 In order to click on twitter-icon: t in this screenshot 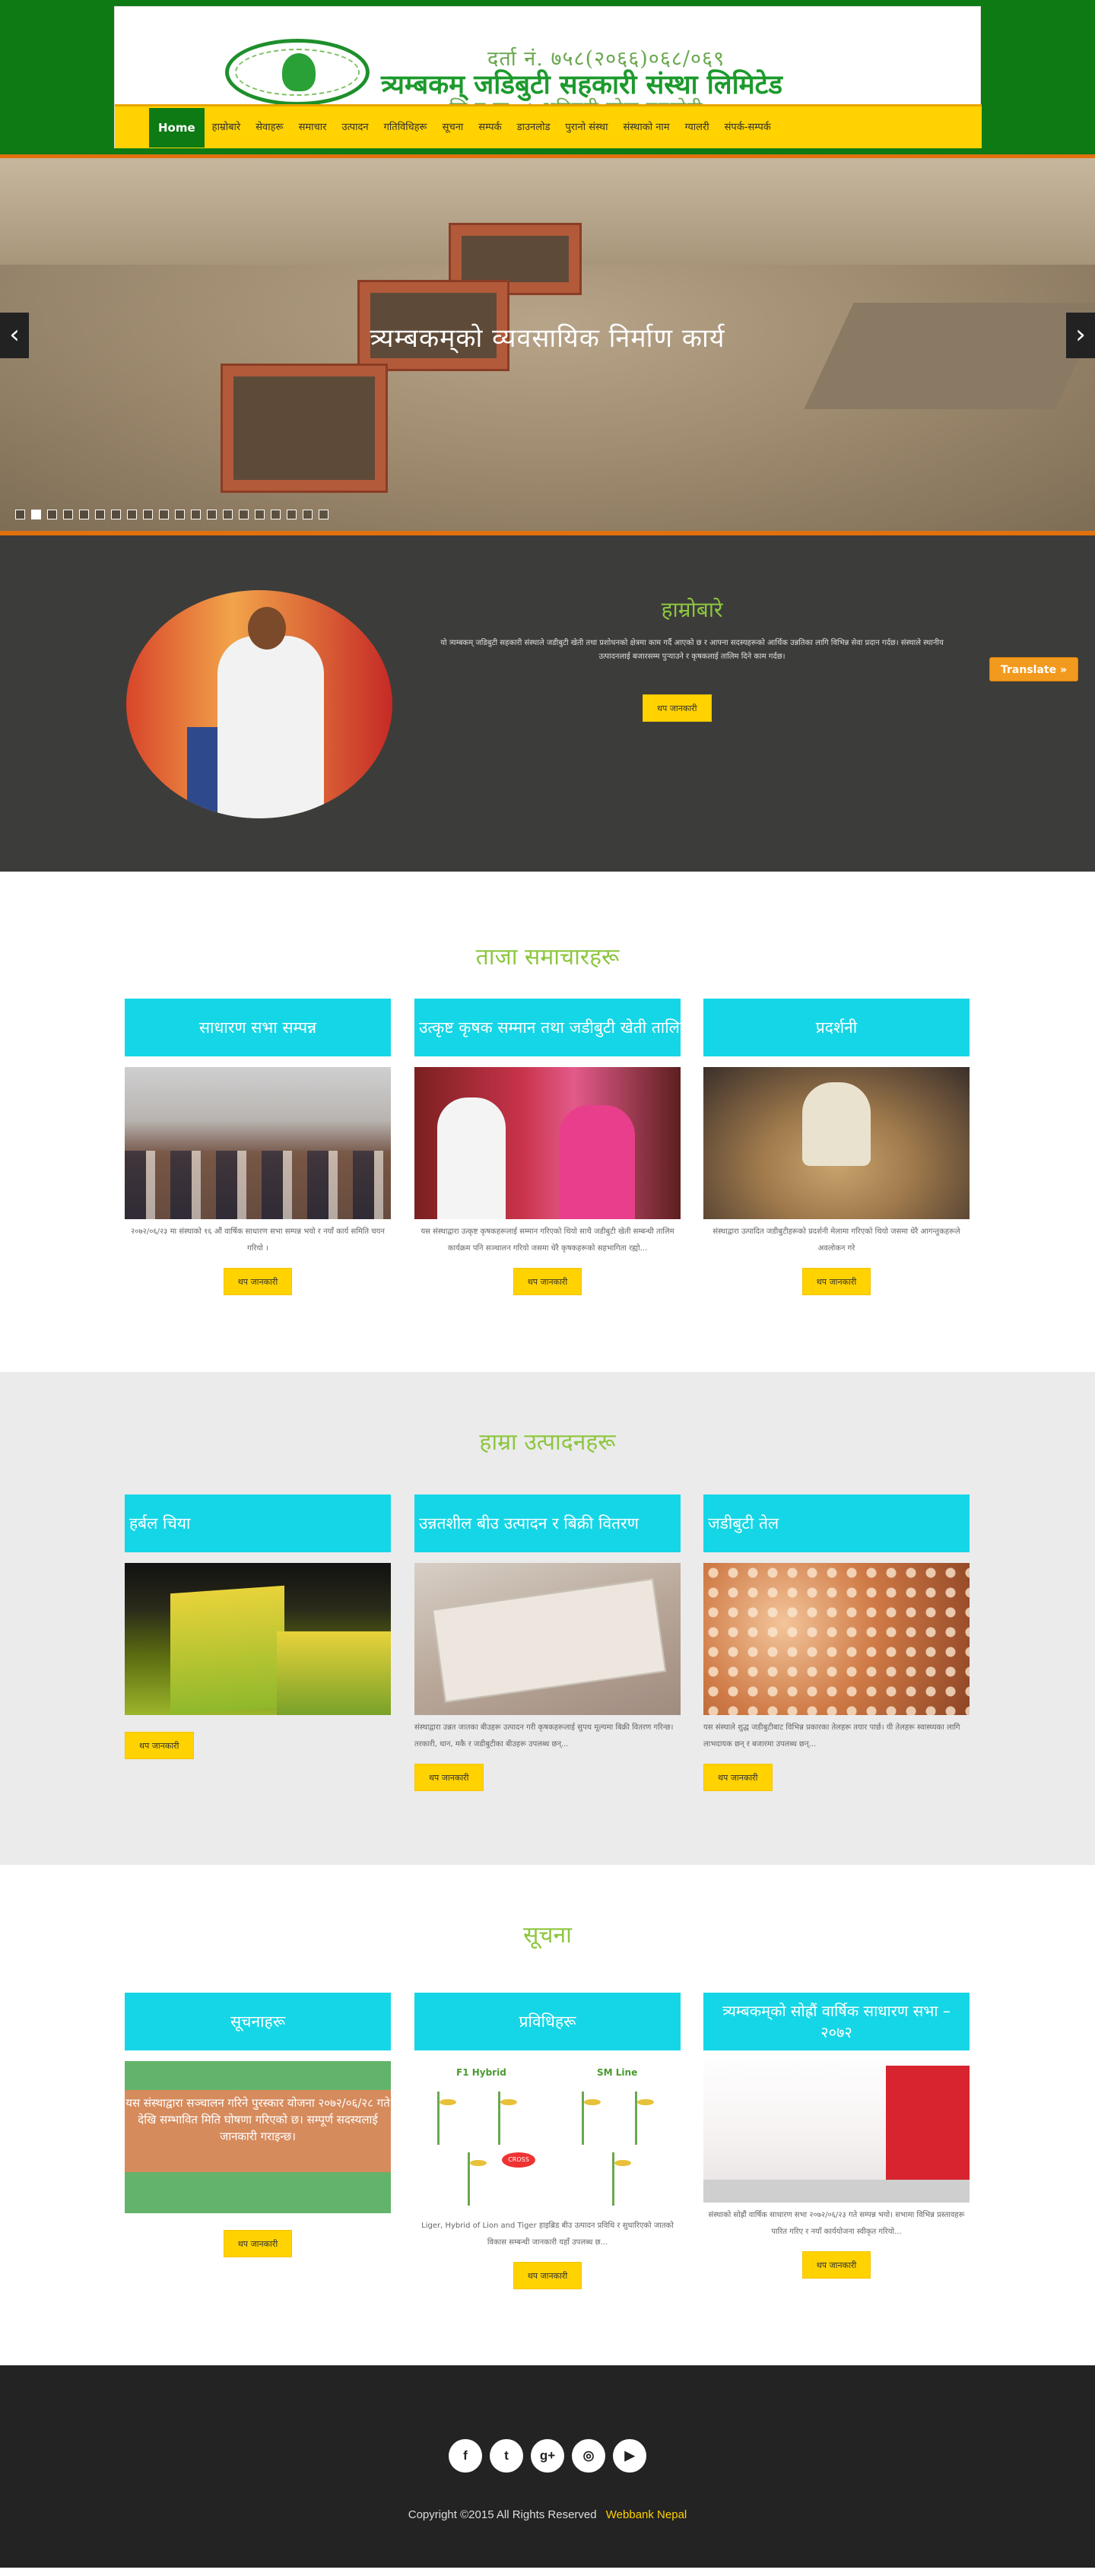, I will do `click(506, 2456)`.